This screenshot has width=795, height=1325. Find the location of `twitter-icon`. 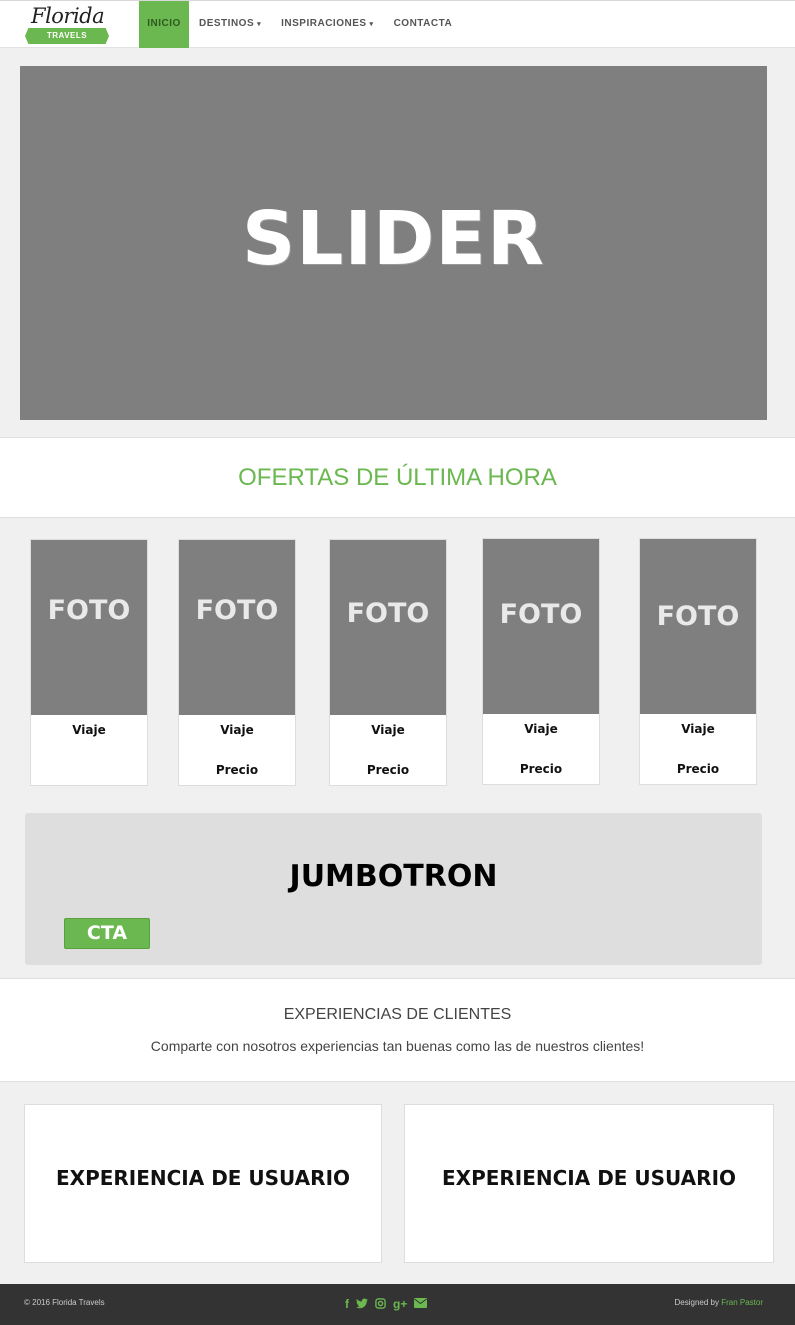

twitter-icon is located at coordinates (362, 1305).